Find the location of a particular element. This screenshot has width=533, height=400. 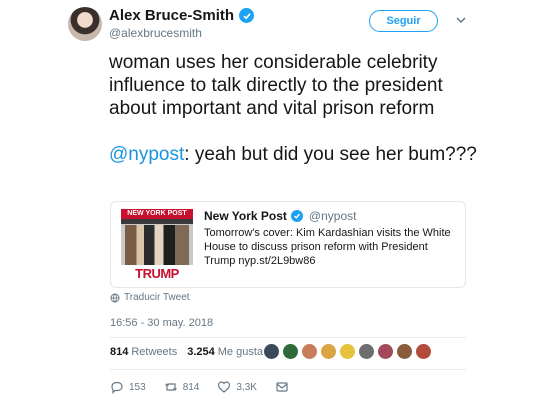

cover-headline: TRUMP is located at coordinates (157, 273).